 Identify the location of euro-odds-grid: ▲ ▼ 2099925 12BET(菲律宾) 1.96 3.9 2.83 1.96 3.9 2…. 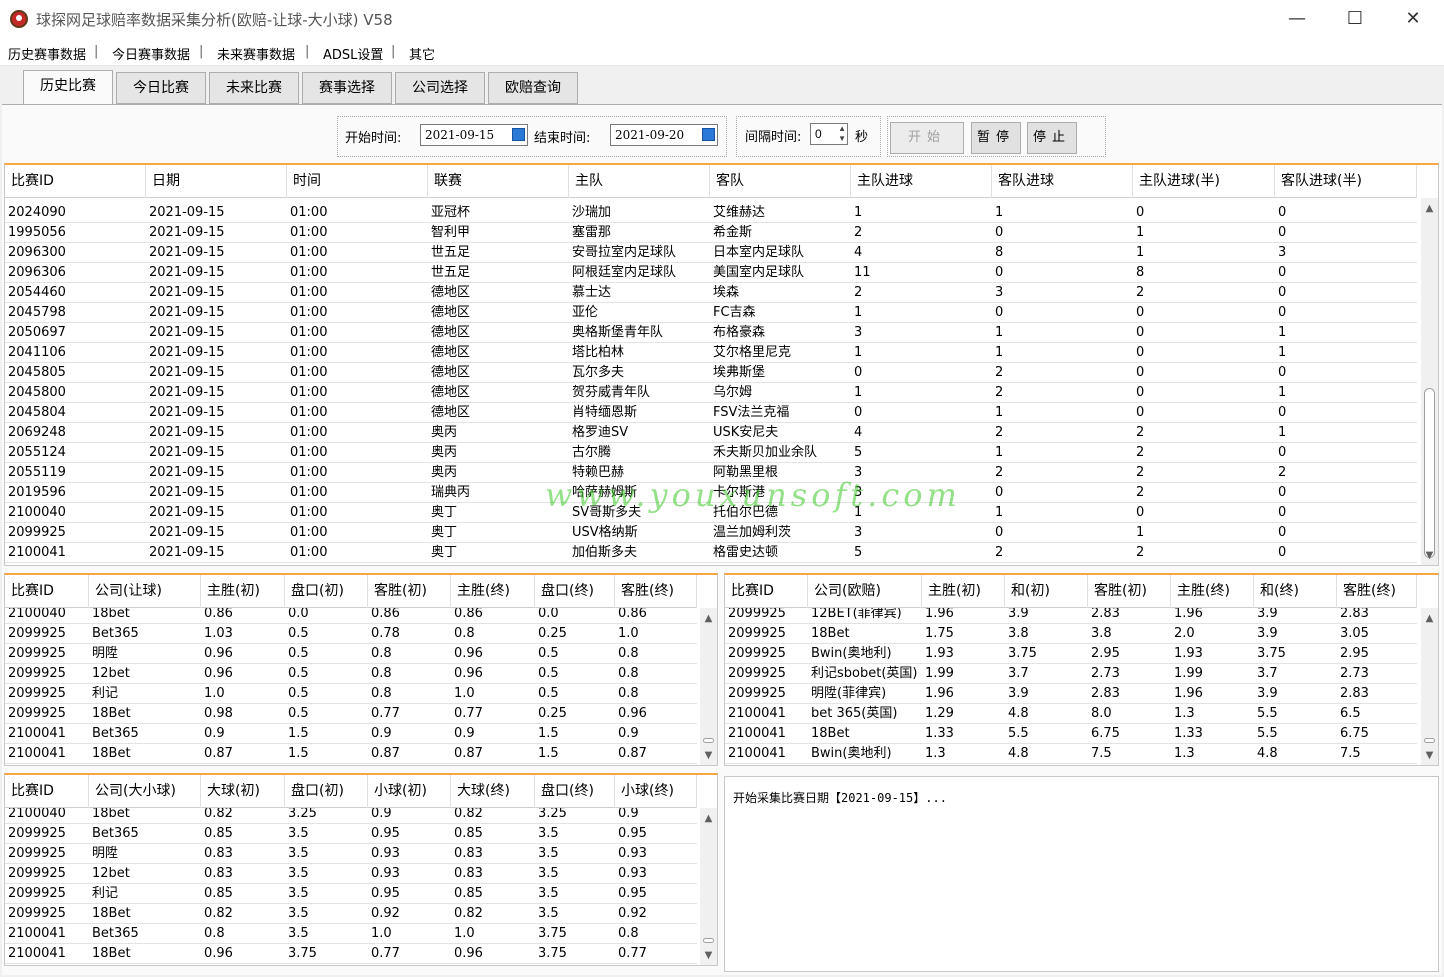
(1081, 669).